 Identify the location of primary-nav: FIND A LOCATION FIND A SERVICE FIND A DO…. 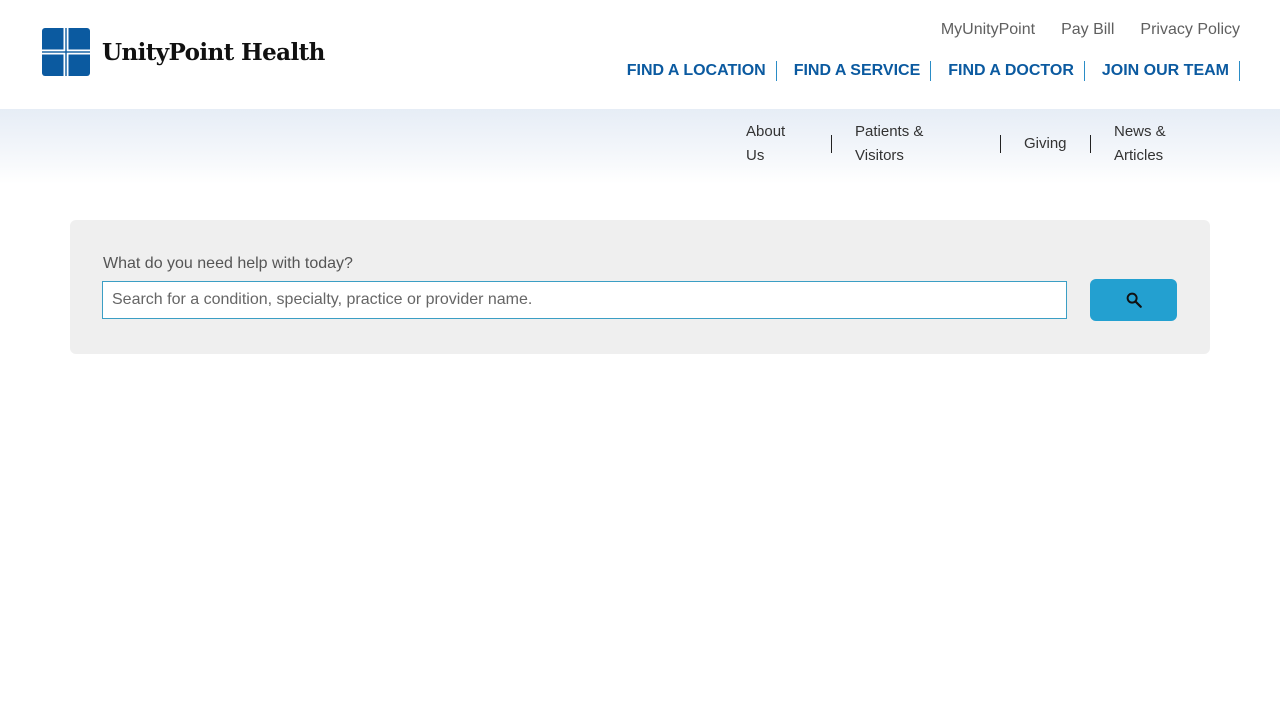
(933, 71).